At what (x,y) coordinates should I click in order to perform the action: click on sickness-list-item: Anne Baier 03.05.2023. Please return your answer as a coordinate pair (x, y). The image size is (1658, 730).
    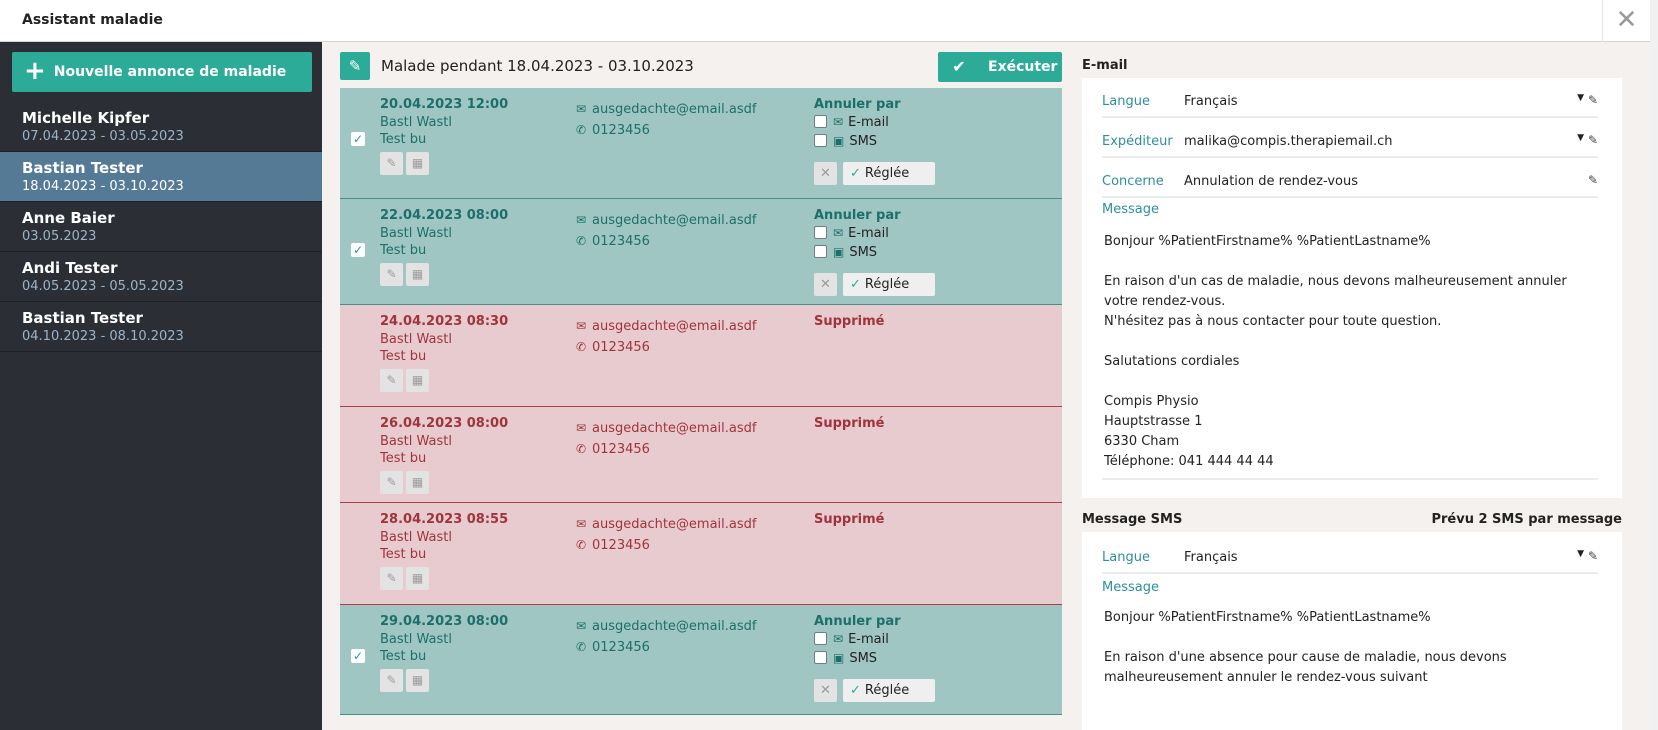
    Looking at the image, I should click on (161, 227).